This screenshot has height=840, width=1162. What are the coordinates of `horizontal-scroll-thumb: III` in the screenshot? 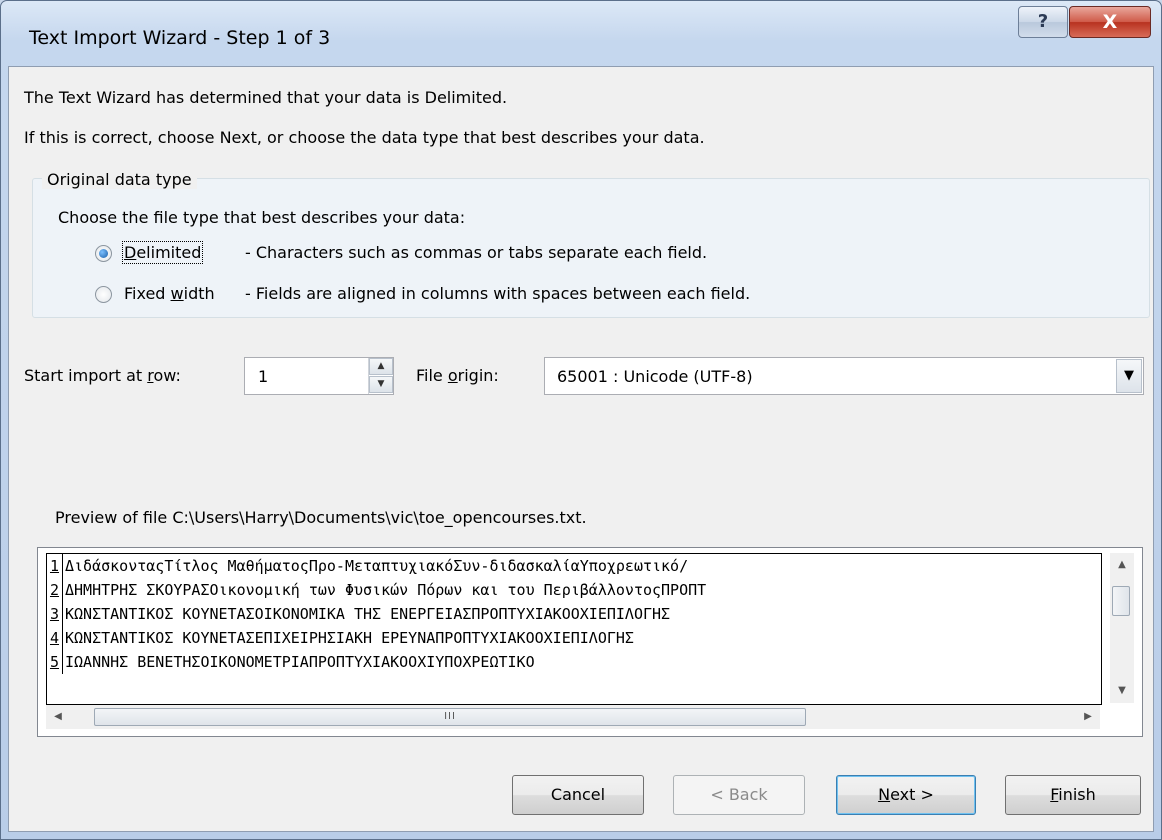 It's located at (450, 717).